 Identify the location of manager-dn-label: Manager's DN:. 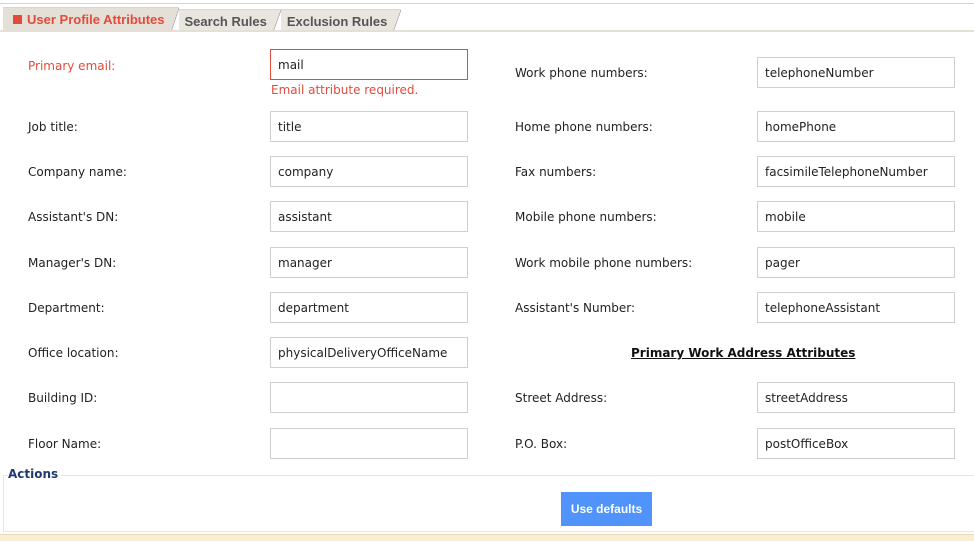
(72, 263).